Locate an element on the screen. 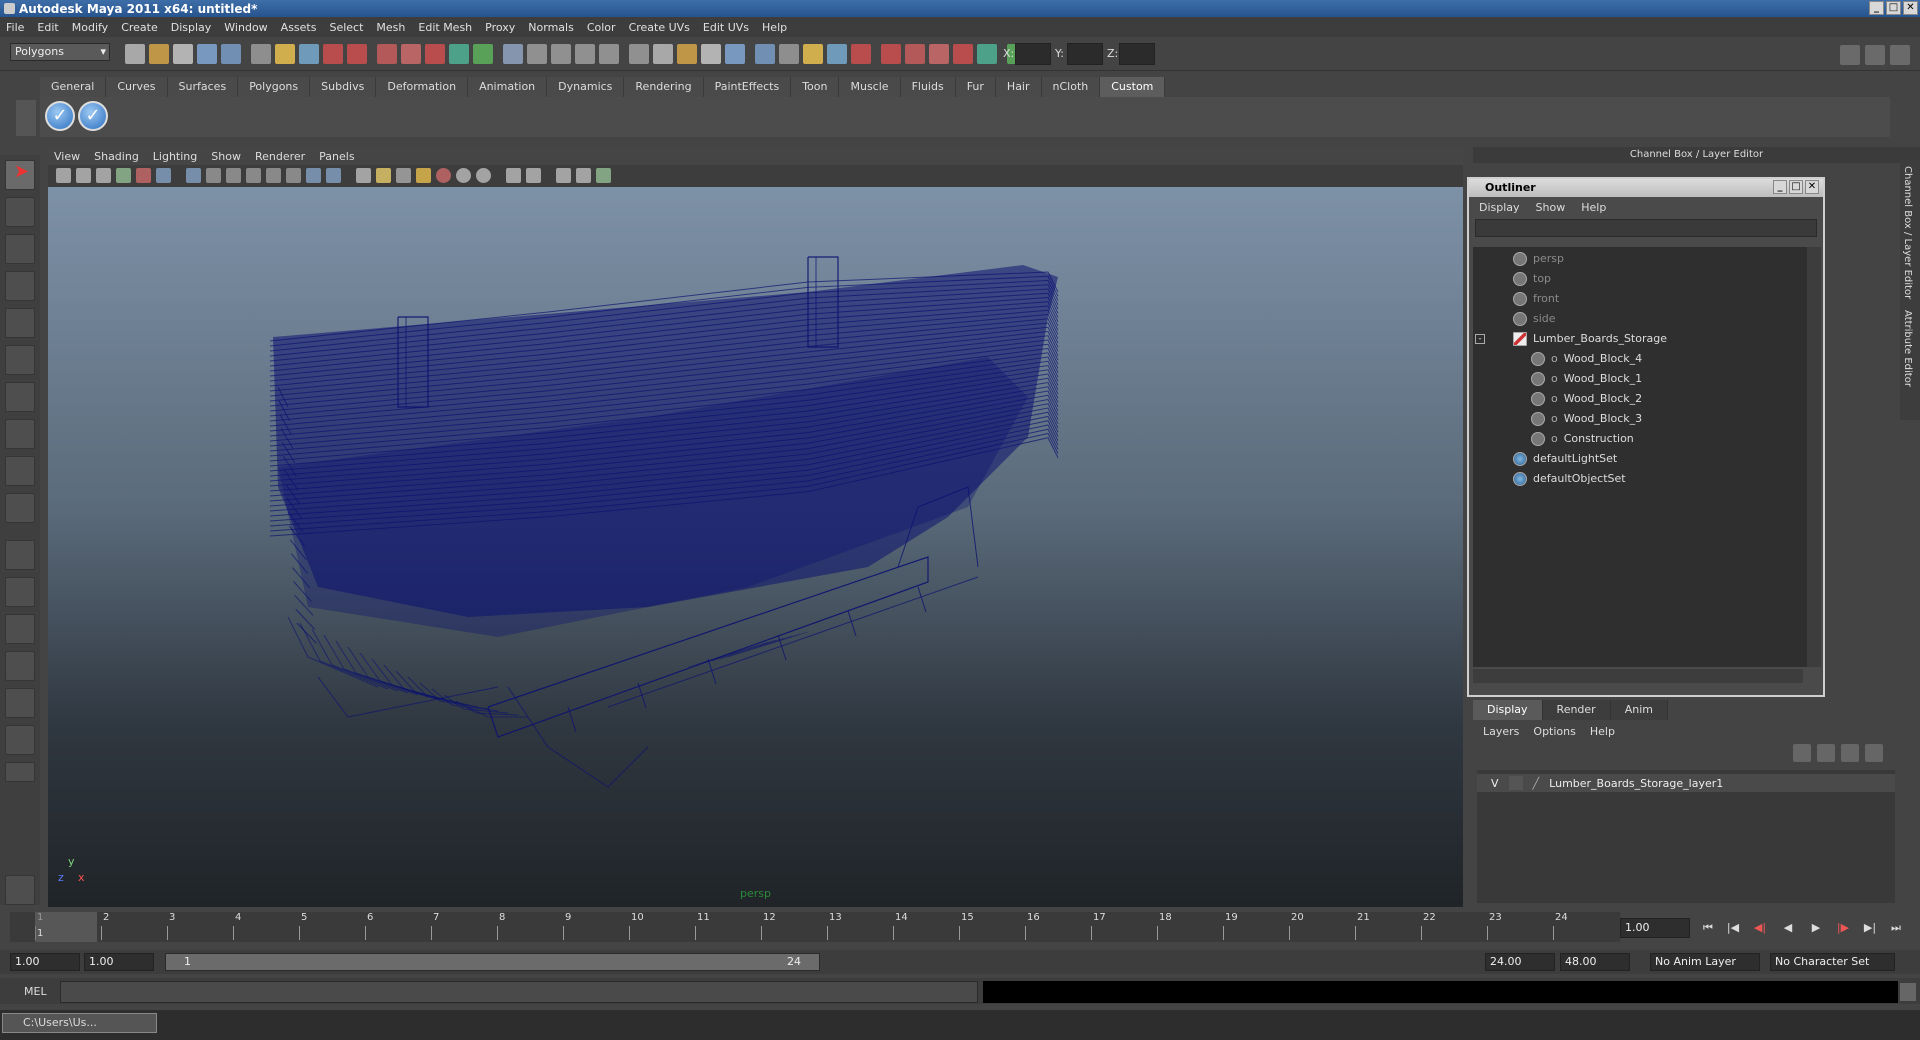 This screenshot has height=1040, width=1920. shelf-tab-custom: Custom is located at coordinates (1133, 87).